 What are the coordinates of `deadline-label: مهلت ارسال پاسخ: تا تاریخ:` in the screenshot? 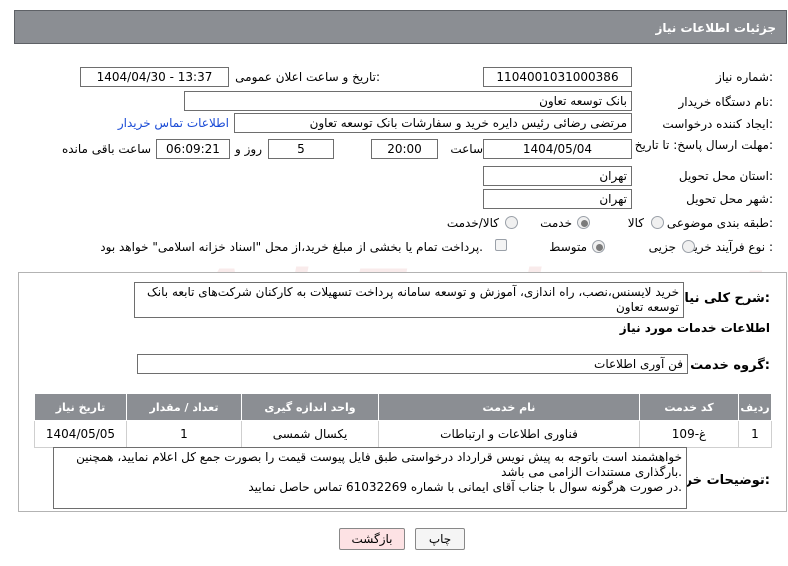 It's located at (703, 145).